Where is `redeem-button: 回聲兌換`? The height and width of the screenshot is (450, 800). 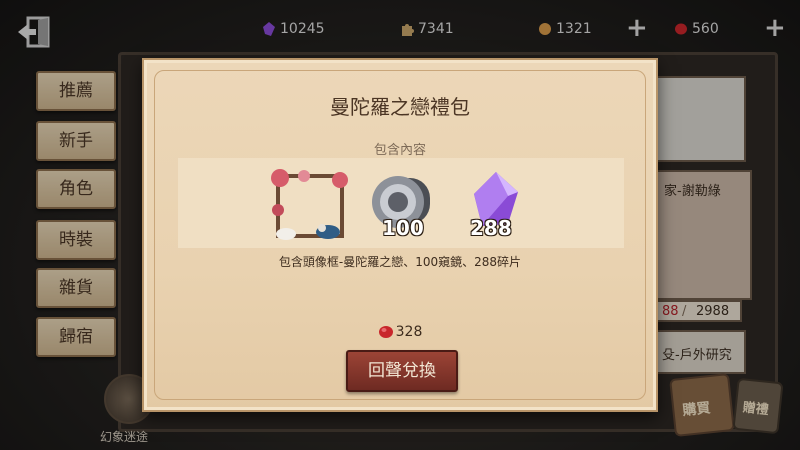 redeem-button: 回聲兌換 is located at coordinates (402, 371).